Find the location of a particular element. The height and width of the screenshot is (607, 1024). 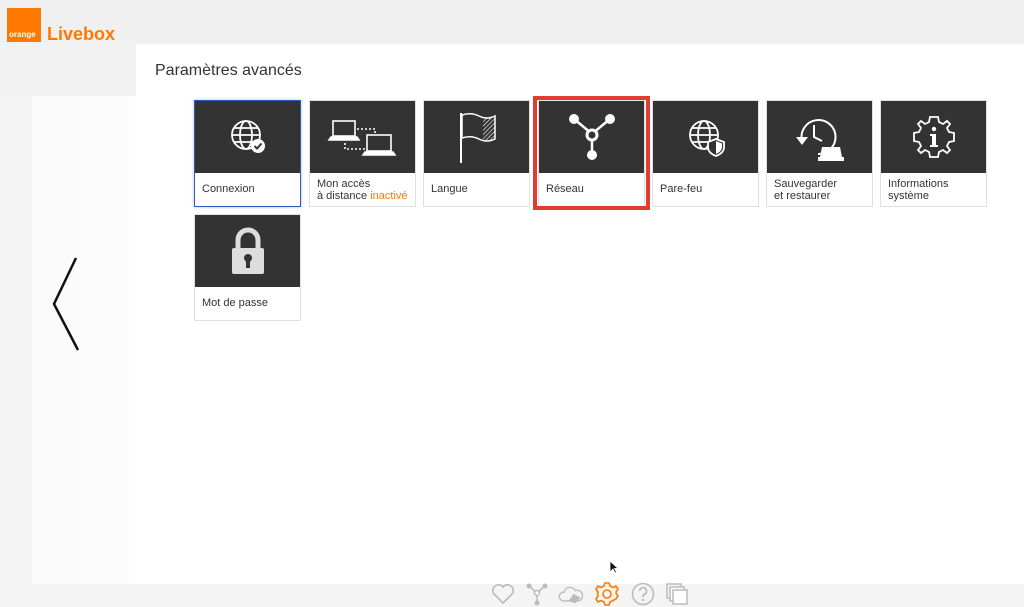

globe-check-icon is located at coordinates (247, 136).